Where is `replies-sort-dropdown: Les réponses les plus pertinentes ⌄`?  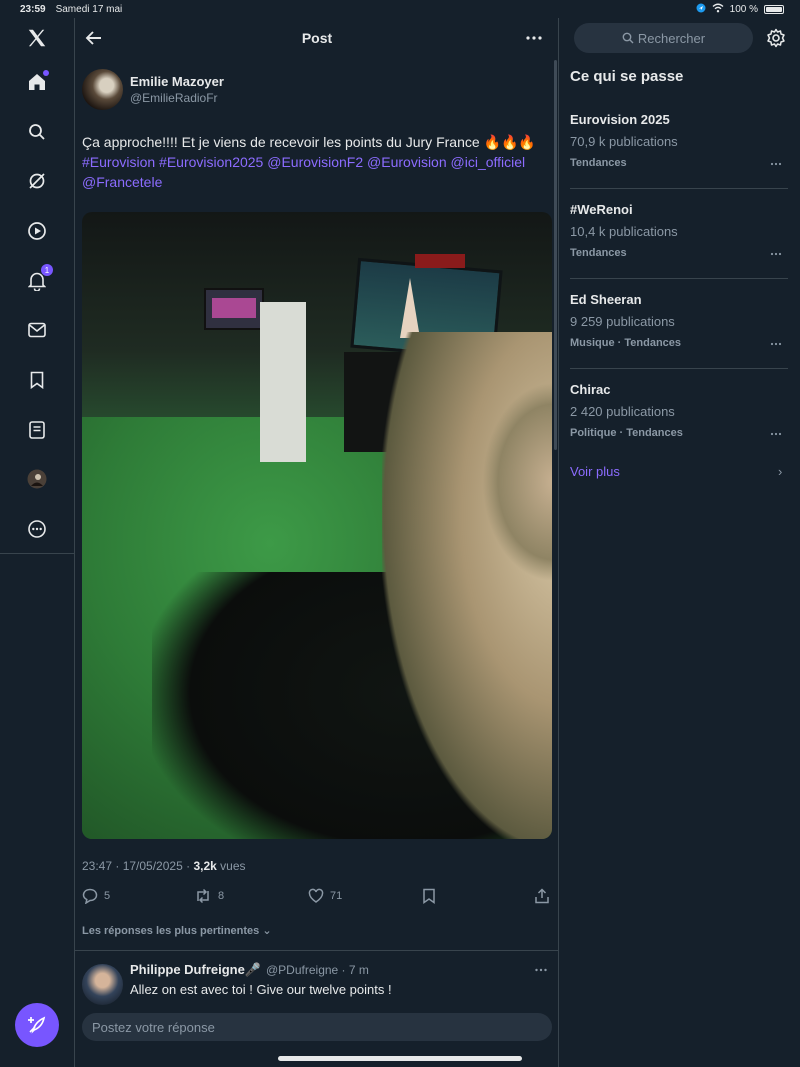
replies-sort-dropdown: Les réponses les plus pertinentes ⌄ is located at coordinates (177, 930).